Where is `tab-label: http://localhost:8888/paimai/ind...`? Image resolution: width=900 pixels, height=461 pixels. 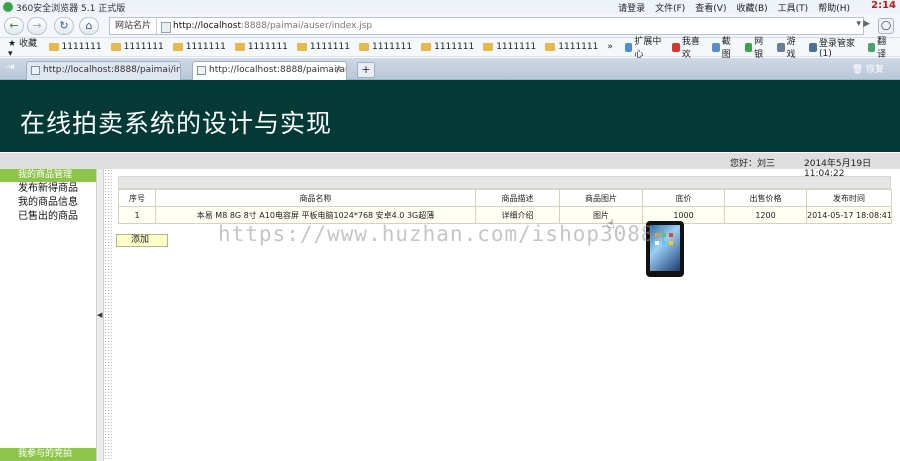 tab-label: http://localhost:8888/paimai/ind... is located at coordinates (112, 70).